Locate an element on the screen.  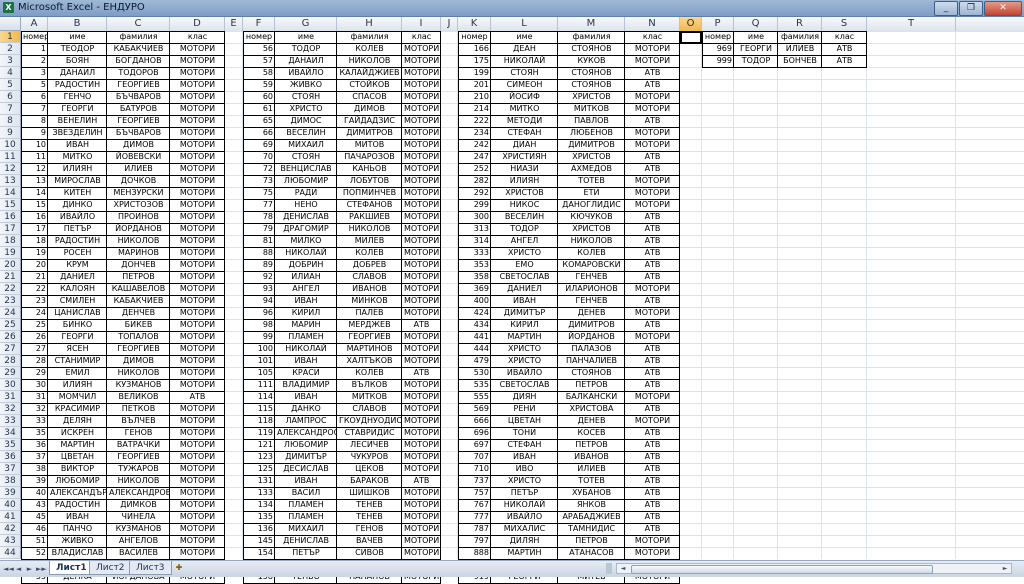
table-cell: 787 is located at coordinates (474, 529).